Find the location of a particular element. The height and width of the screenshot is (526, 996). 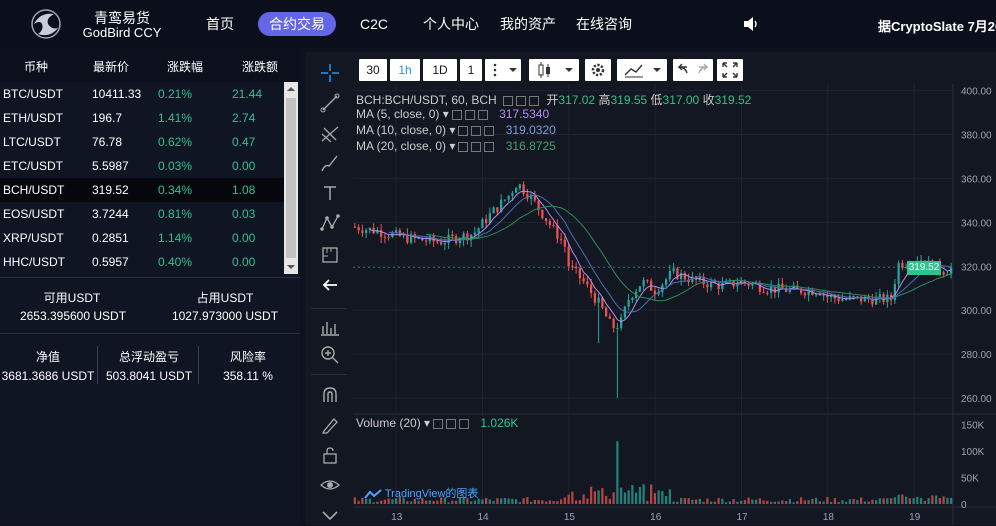

ma20-close-icon is located at coordinates (489, 146).